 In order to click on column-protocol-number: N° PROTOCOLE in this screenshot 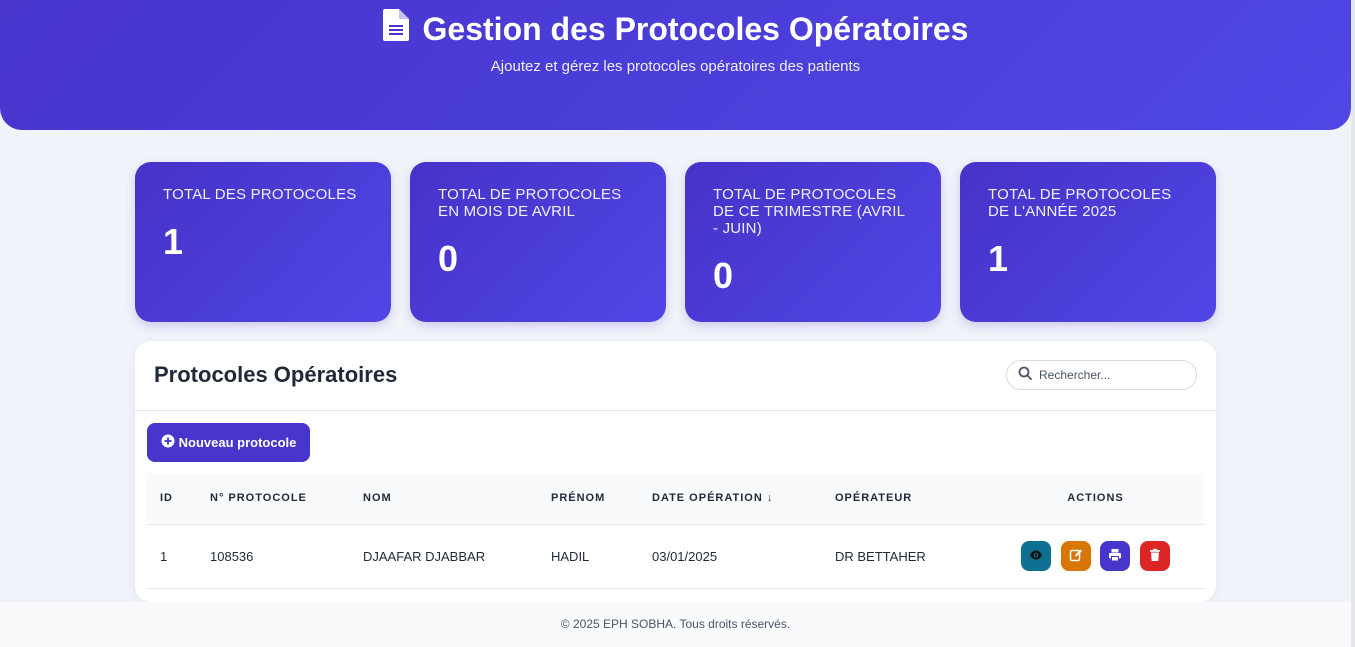, I will do `click(273, 498)`.